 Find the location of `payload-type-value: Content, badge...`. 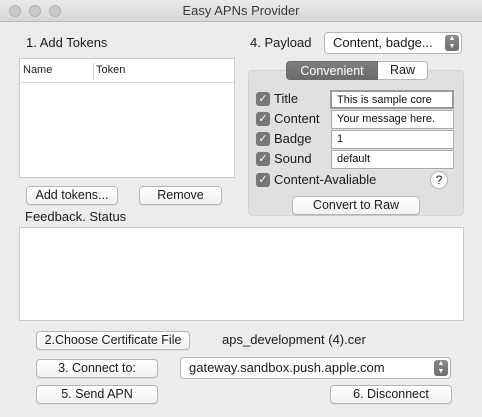

payload-type-value: Content, badge... is located at coordinates (383, 42).